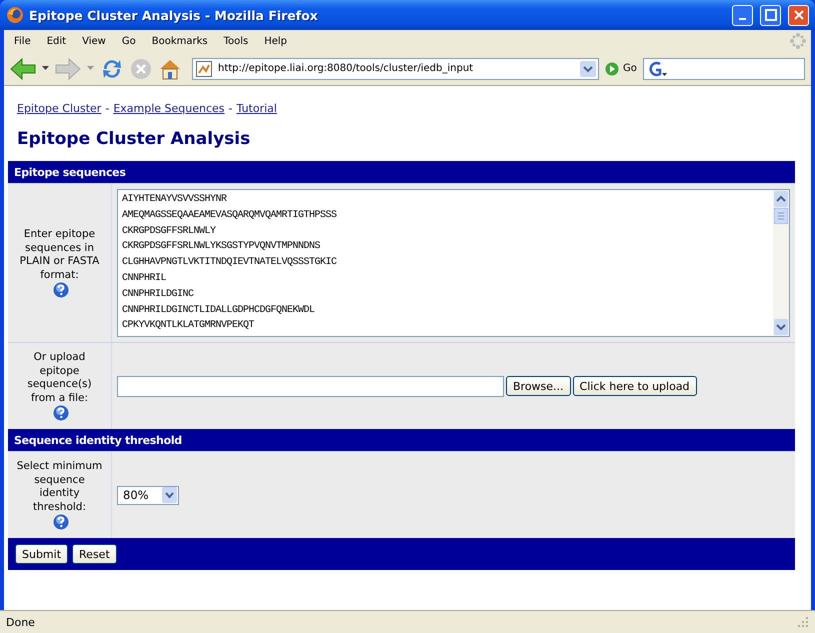  What do you see at coordinates (230, 215) in the screenshot?
I see `sequence-line: AMEQMAGSSEQAAEAMEVASQARQMVQAMRTIGTHPSSS` at bounding box center [230, 215].